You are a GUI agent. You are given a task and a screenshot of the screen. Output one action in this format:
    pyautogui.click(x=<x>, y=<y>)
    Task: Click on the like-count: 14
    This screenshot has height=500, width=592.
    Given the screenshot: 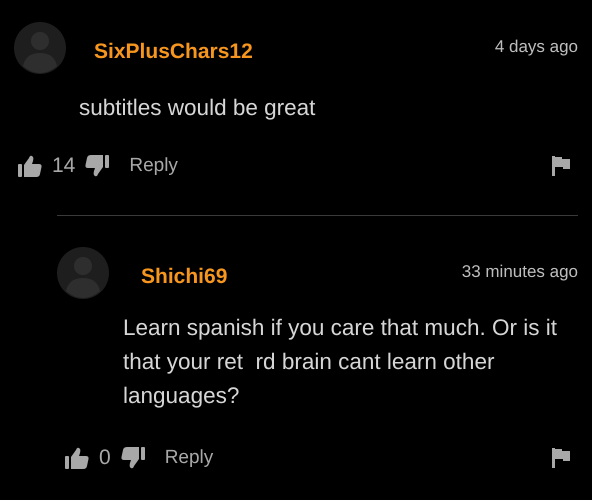 What is the action you would take?
    pyautogui.click(x=64, y=166)
    